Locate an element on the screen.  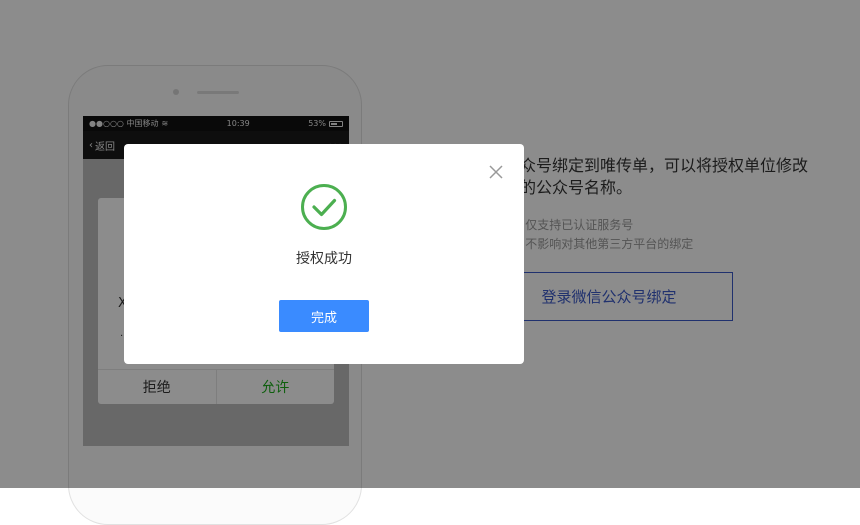
done-button: 完成 is located at coordinates (324, 316).